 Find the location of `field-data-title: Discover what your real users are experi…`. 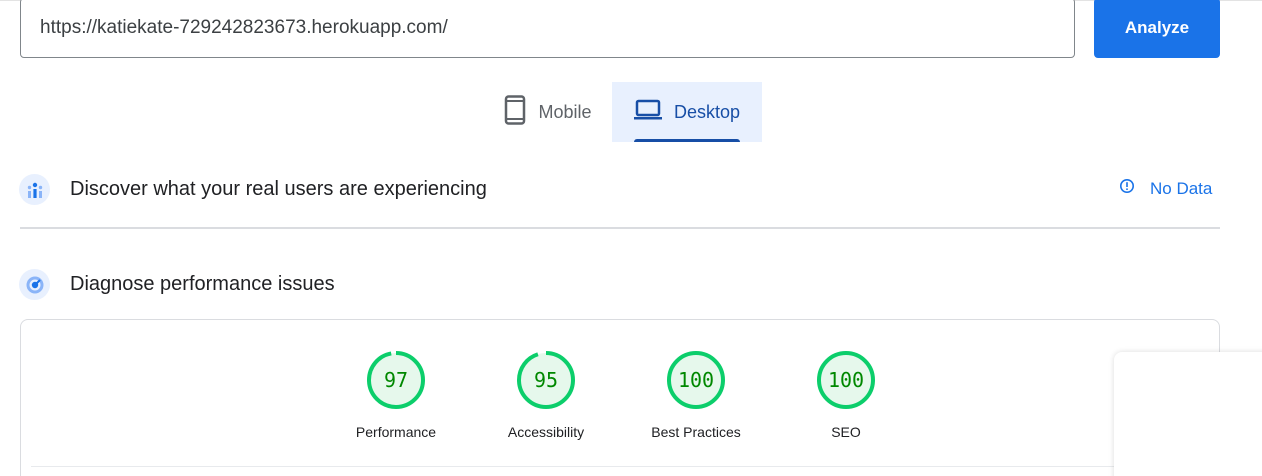

field-data-title: Discover what your real users are experi… is located at coordinates (278, 189).